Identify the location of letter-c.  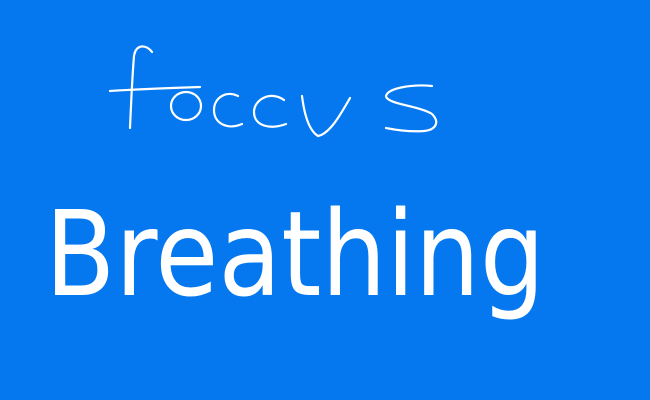
(228, 110).